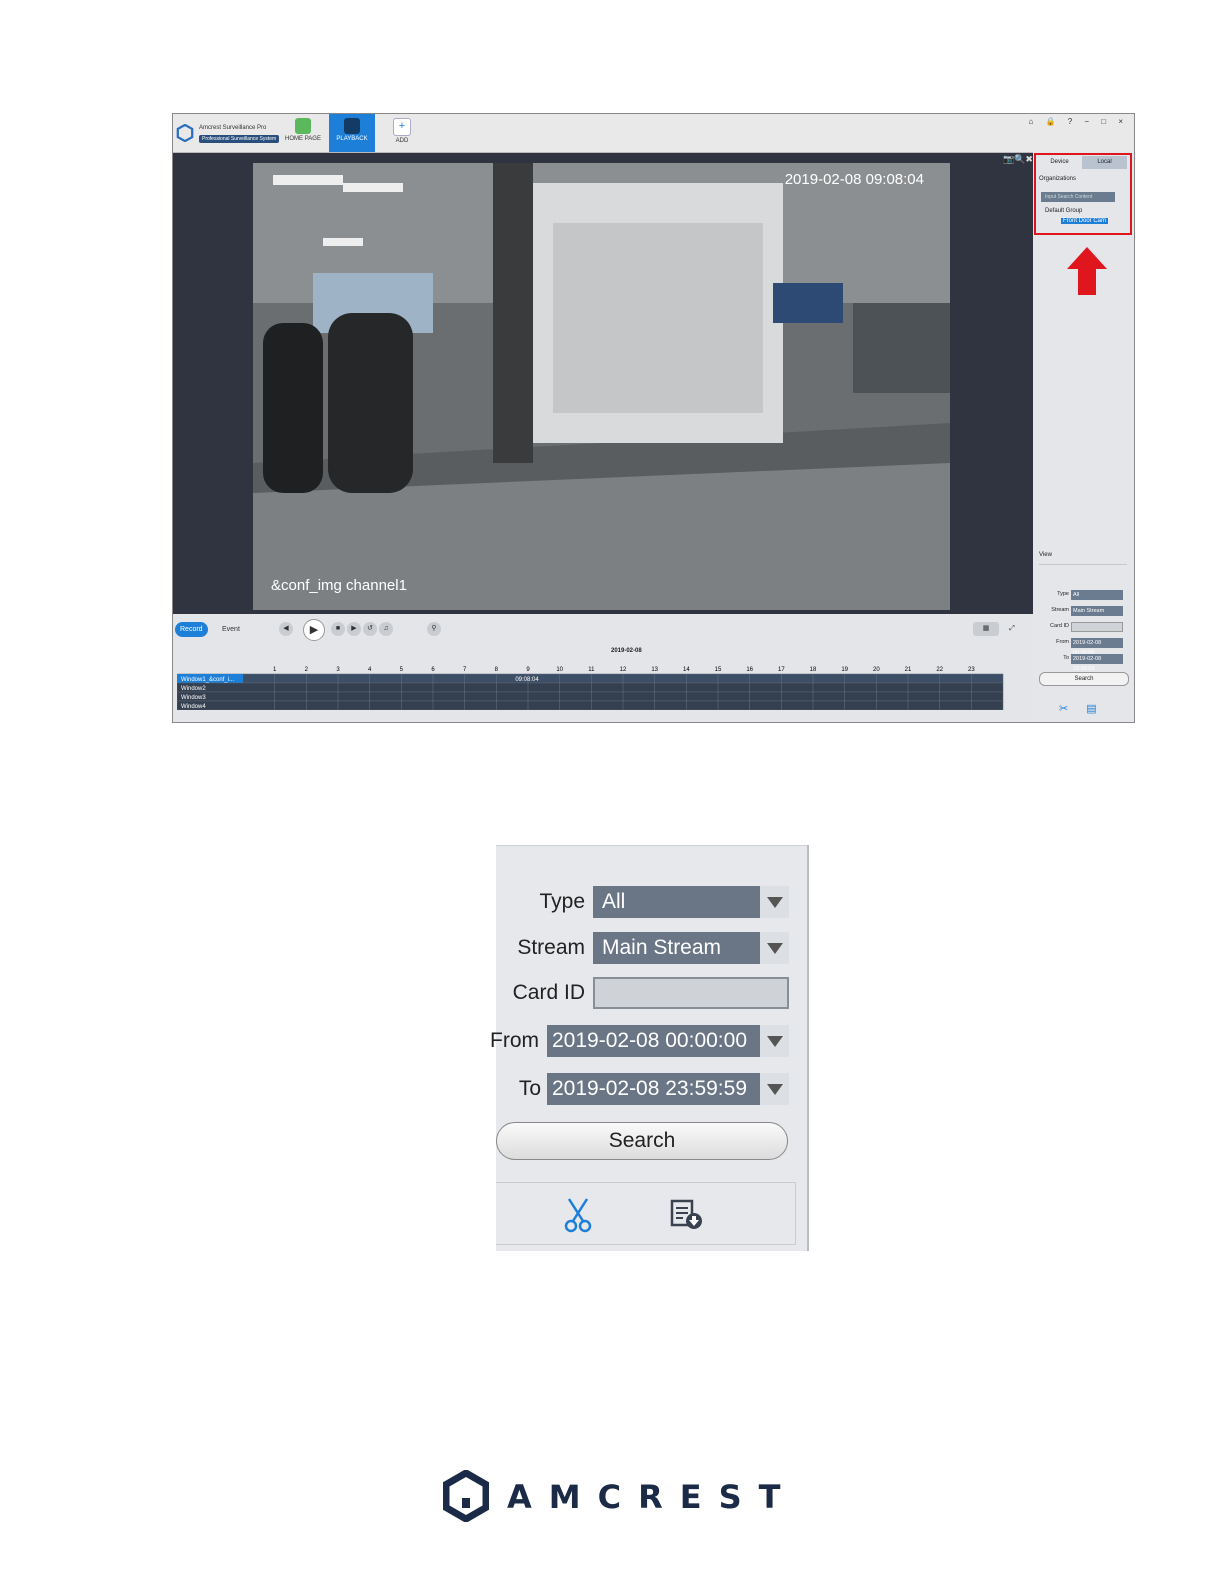  I want to click on scissors-icon, so click(578, 1215).